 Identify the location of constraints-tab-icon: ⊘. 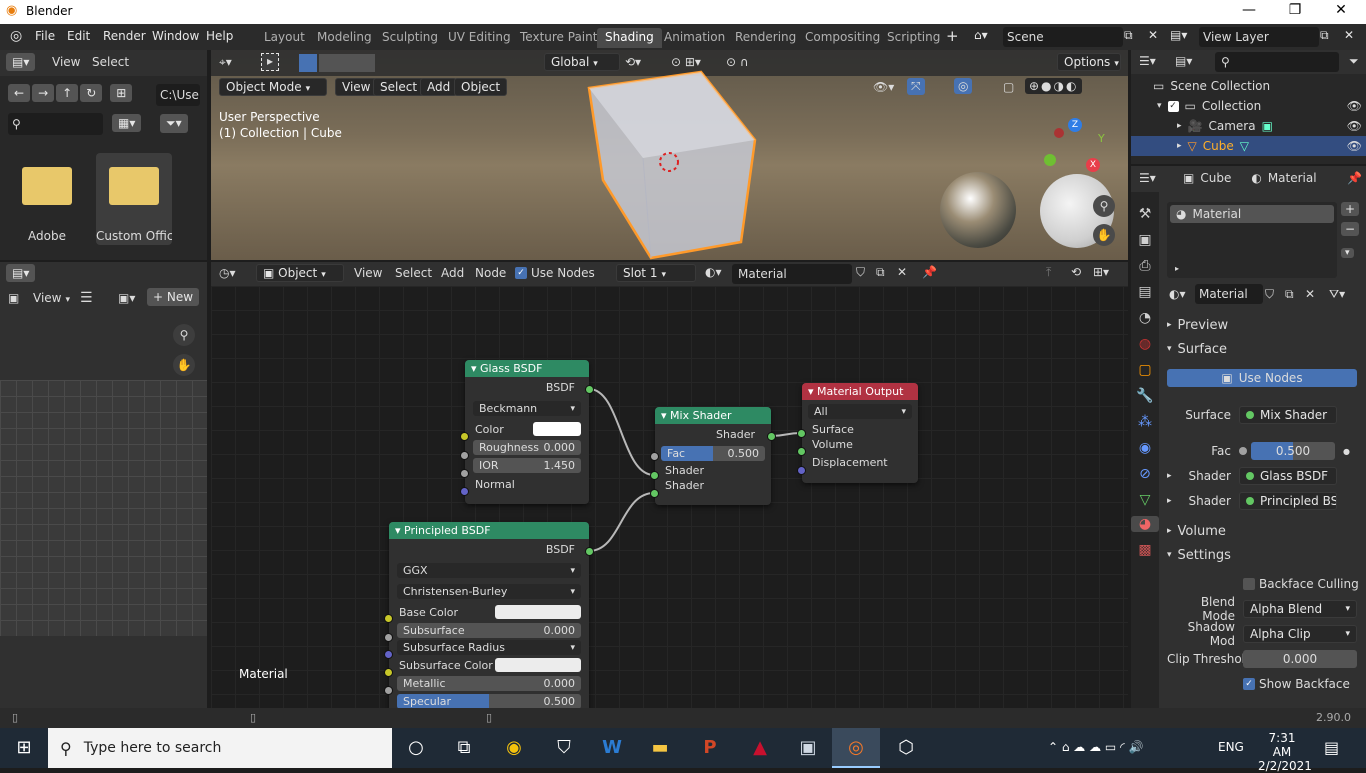
(1145, 474).